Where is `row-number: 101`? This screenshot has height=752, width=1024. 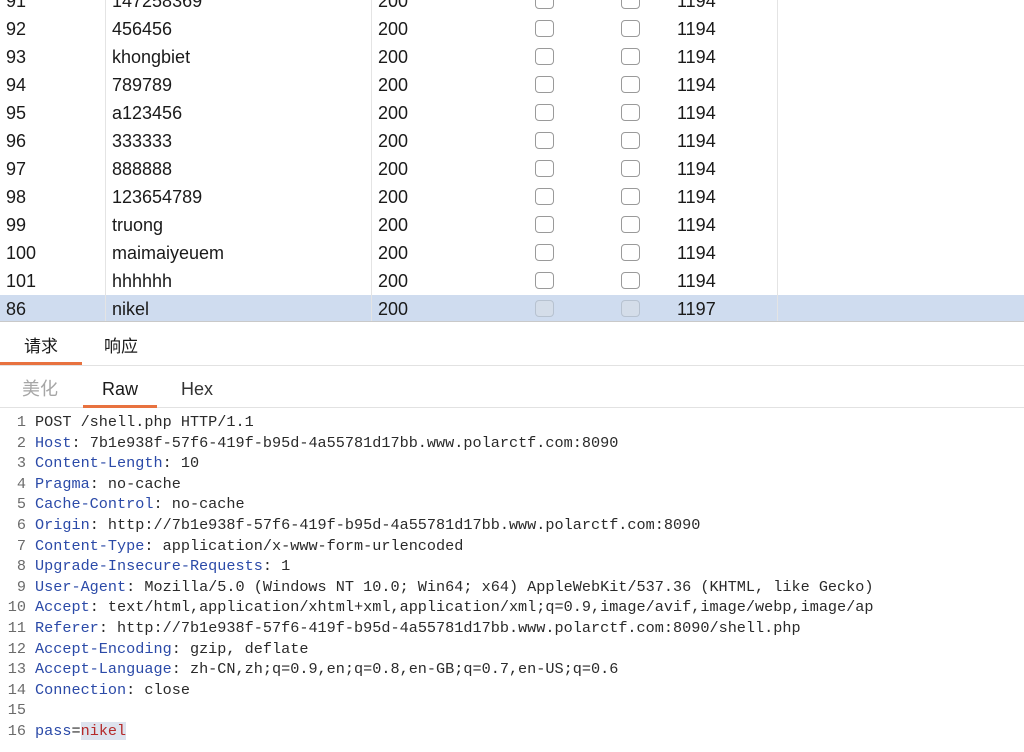
row-number: 101 is located at coordinates (21, 281).